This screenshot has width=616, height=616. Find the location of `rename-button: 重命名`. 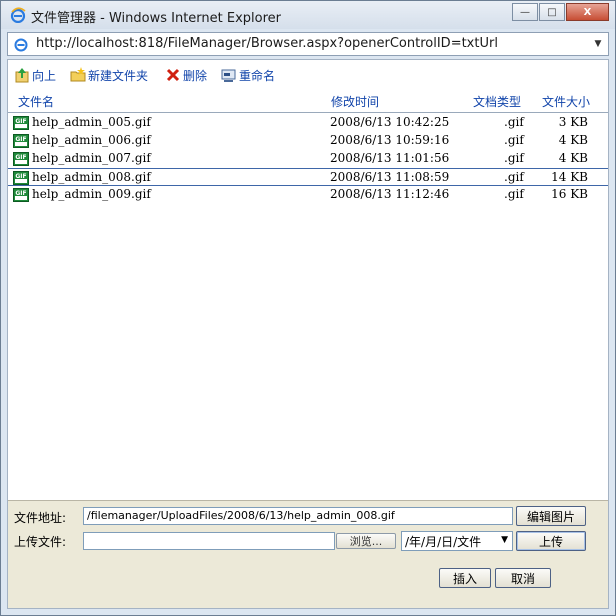

rename-button: 重命名 is located at coordinates (248, 75).